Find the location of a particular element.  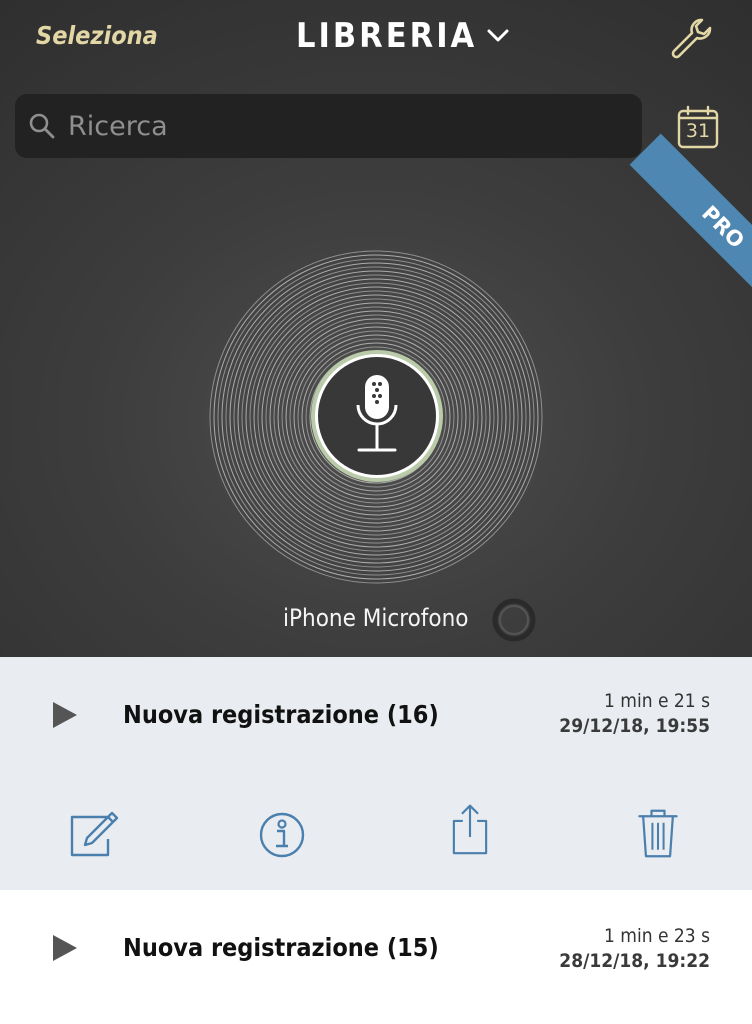

library-title-dropdown: LIBRERIA is located at coordinates (402, 36).